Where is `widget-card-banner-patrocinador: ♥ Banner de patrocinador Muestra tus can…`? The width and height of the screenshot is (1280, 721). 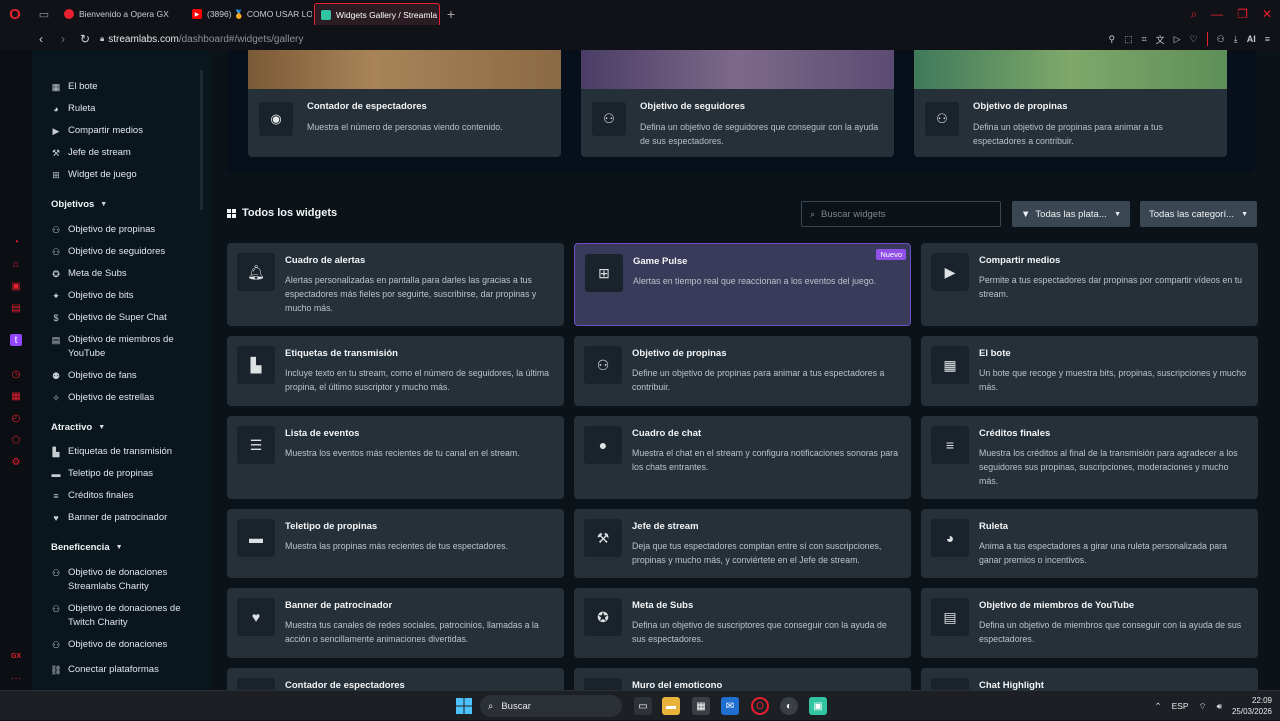
widget-card-banner-patrocinador: ♥ Banner de patrocinador Muestra tus can… is located at coordinates (395, 623).